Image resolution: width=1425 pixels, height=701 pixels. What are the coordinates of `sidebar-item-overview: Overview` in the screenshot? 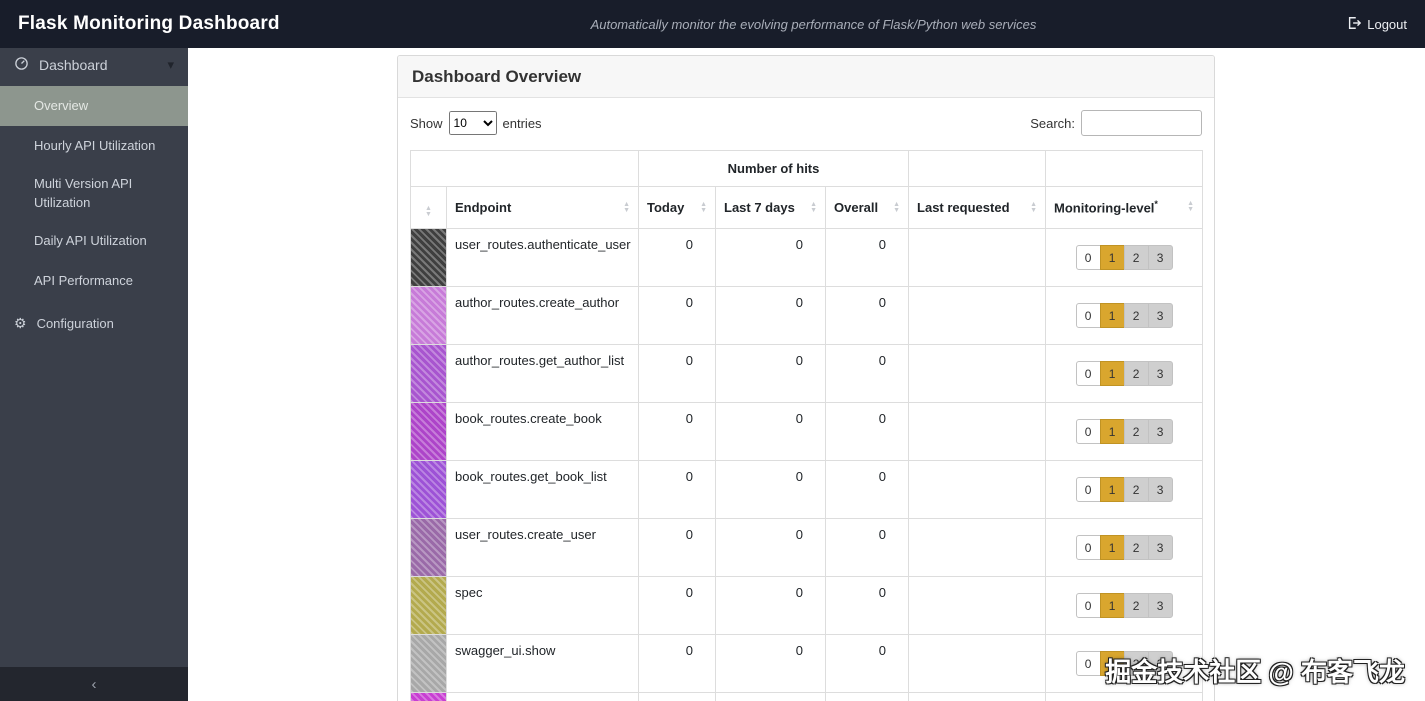 It's located at (94, 106).